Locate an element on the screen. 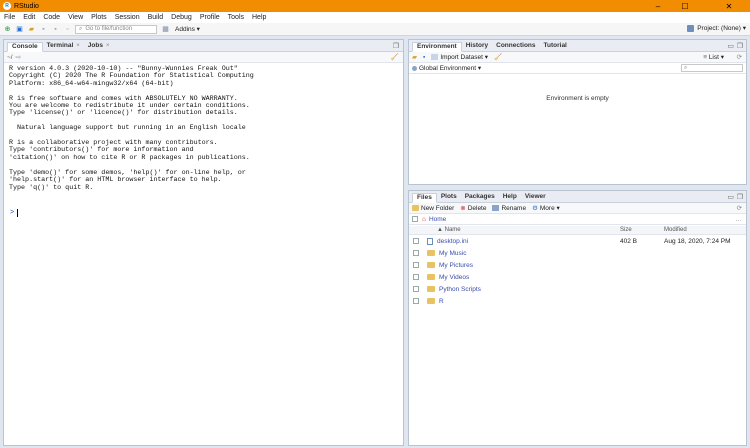  more-button: ⚙ More ▾ is located at coordinates (546, 208).